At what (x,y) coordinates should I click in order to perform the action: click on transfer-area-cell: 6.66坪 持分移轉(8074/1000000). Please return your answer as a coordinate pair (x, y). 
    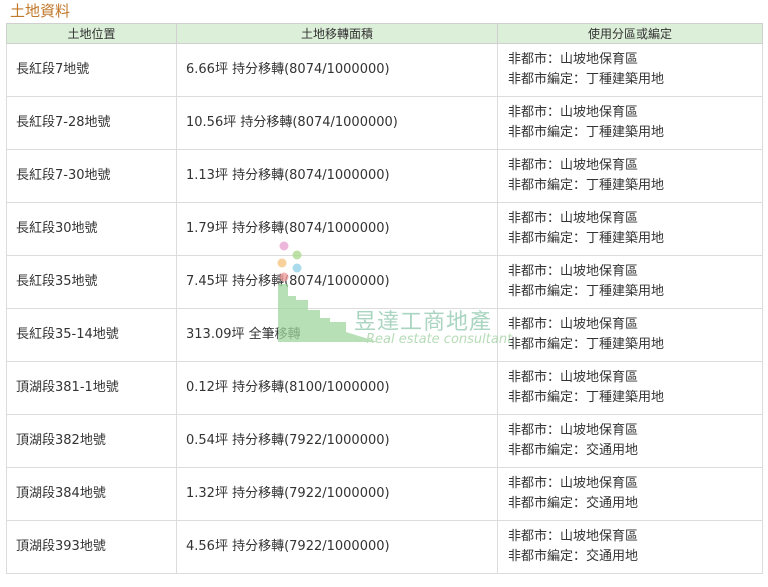
    Looking at the image, I should click on (337, 70).